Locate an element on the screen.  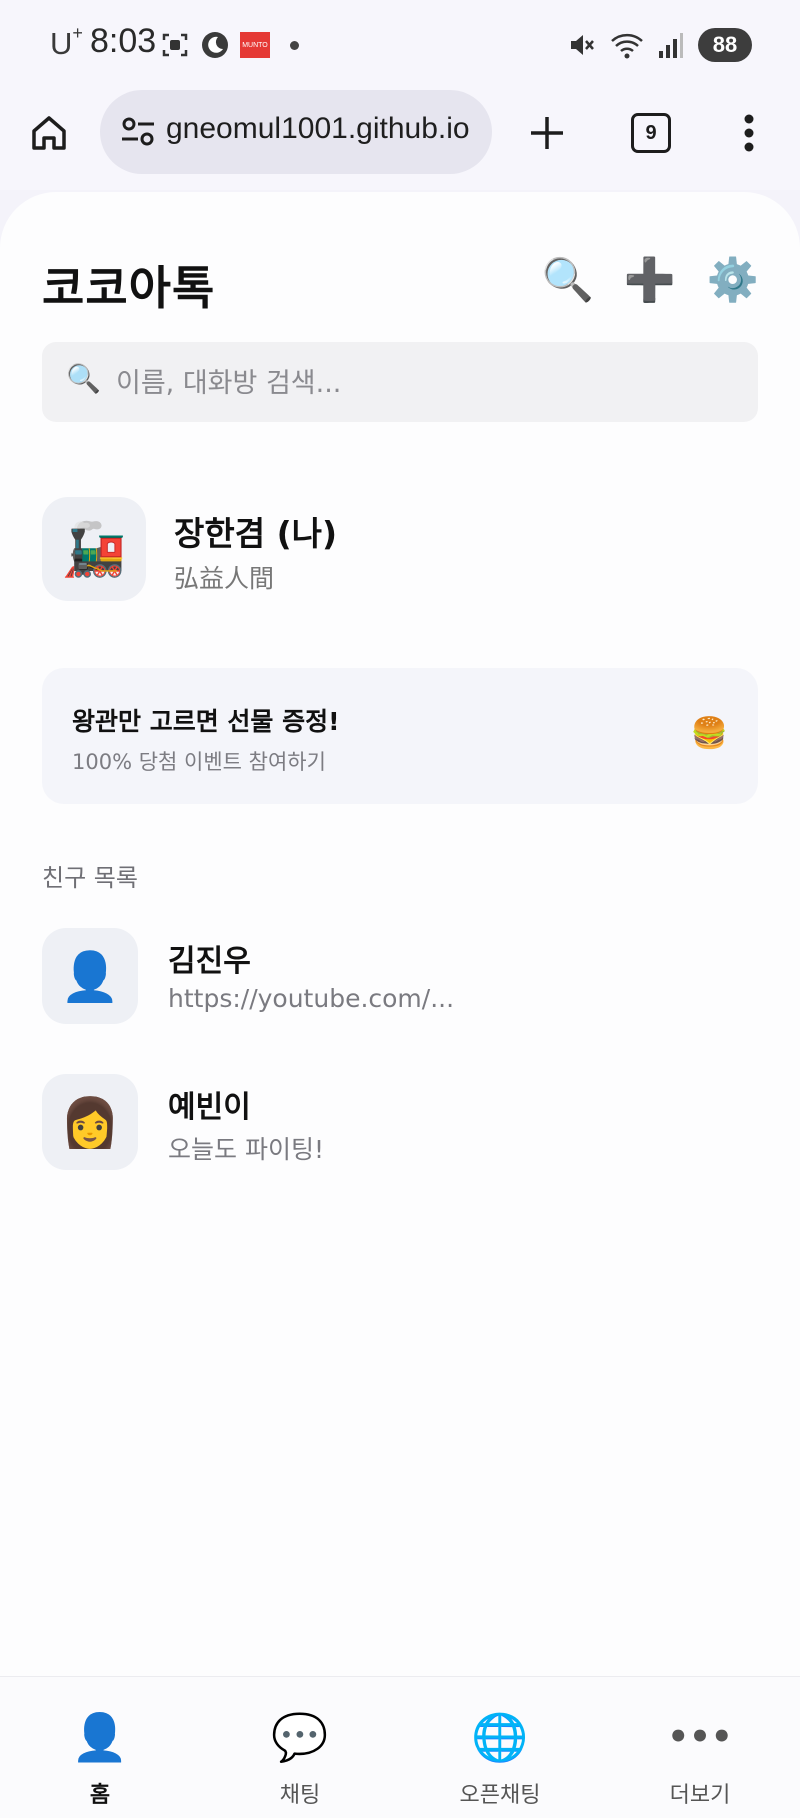
nav-chat: 💬 채팅 is located at coordinates (300, 1747).